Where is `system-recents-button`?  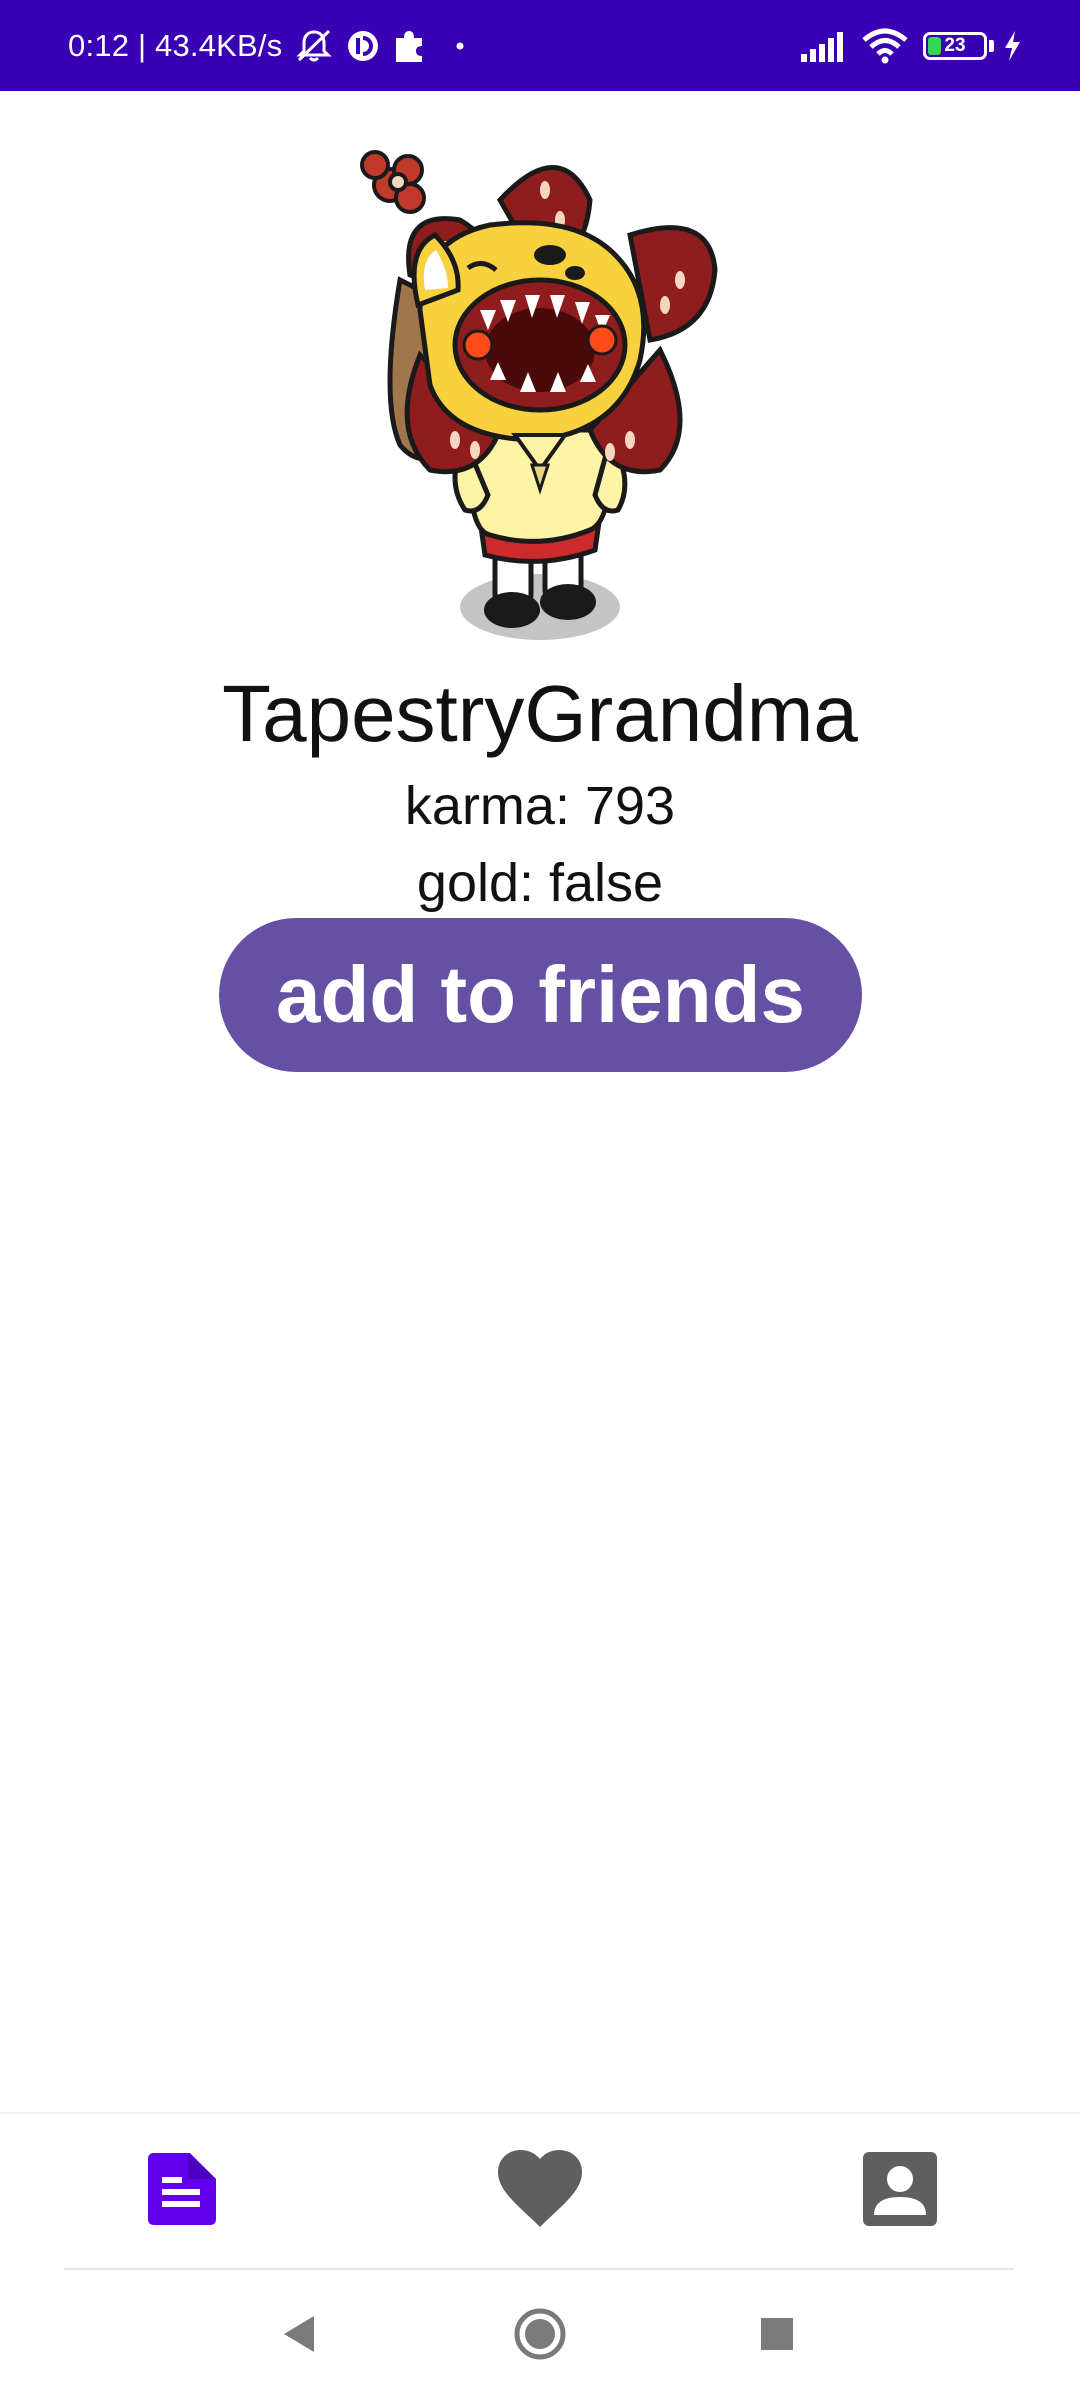
system-recents-button is located at coordinates (777, 2336).